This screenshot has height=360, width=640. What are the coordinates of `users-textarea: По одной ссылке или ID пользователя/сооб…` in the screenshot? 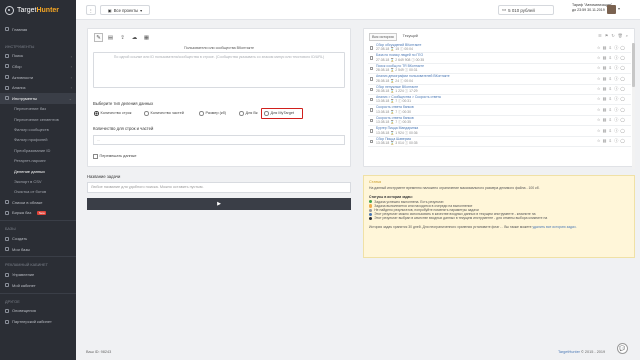 It's located at (219, 70).